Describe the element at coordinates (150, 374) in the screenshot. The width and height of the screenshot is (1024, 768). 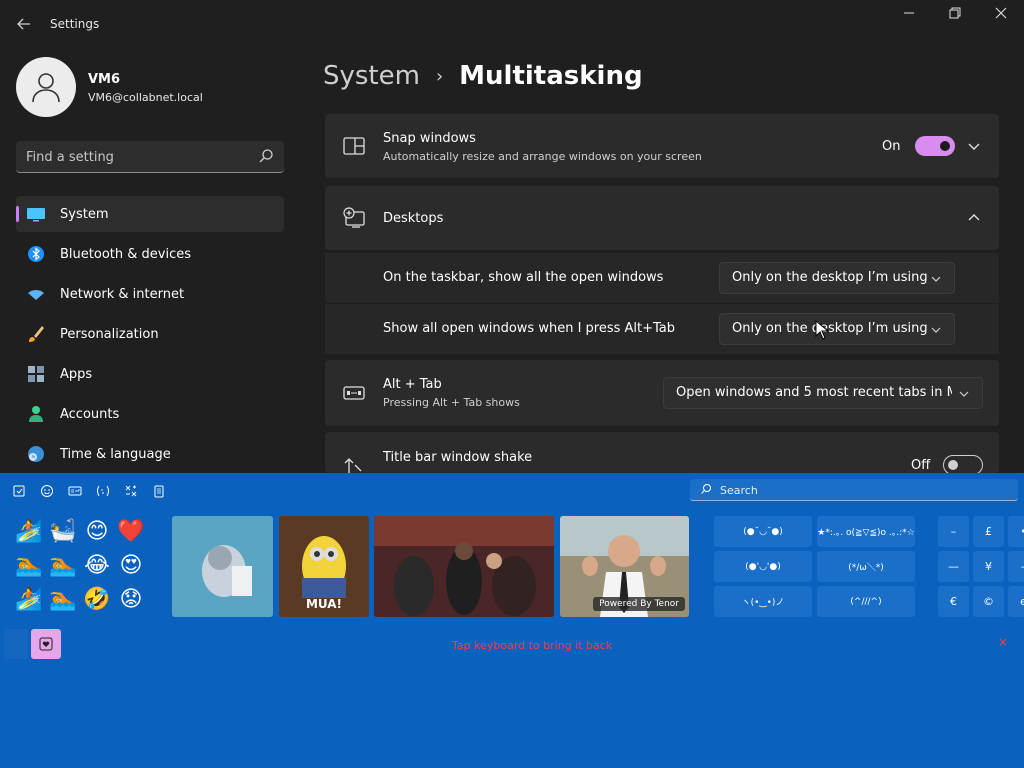
I see `sidebar-item-apps: Apps` at that location.